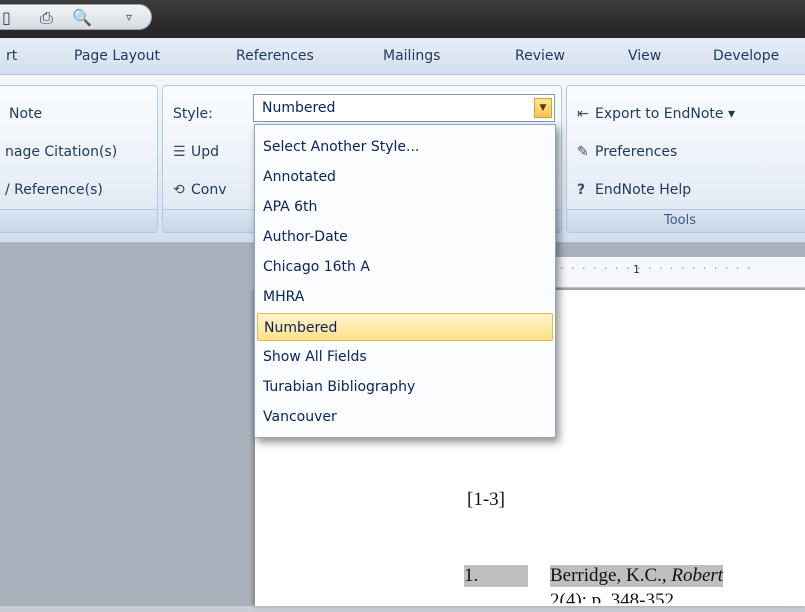 This screenshot has width=805, height=612. Describe the element at coordinates (405, 297) in the screenshot. I see `style-option-mhra: MHRA` at that location.